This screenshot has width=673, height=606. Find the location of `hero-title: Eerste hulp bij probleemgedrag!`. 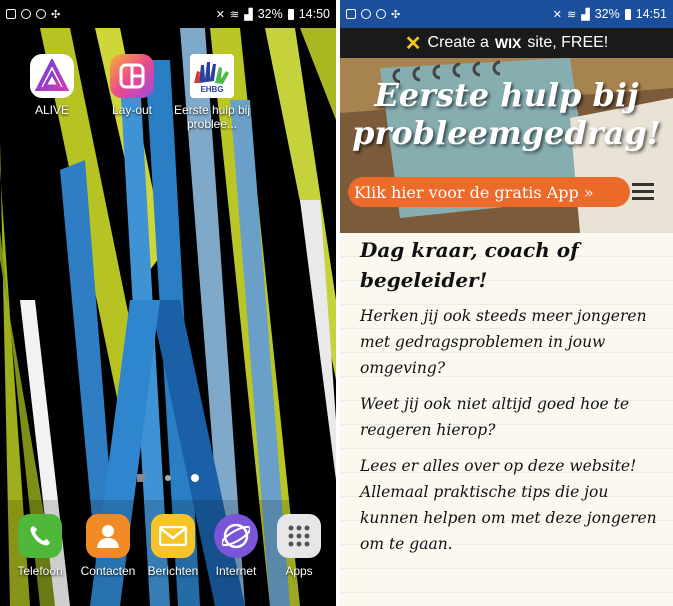

hero-title: Eerste hulp bij probleemgedrag! is located at coordinates (506, 114).